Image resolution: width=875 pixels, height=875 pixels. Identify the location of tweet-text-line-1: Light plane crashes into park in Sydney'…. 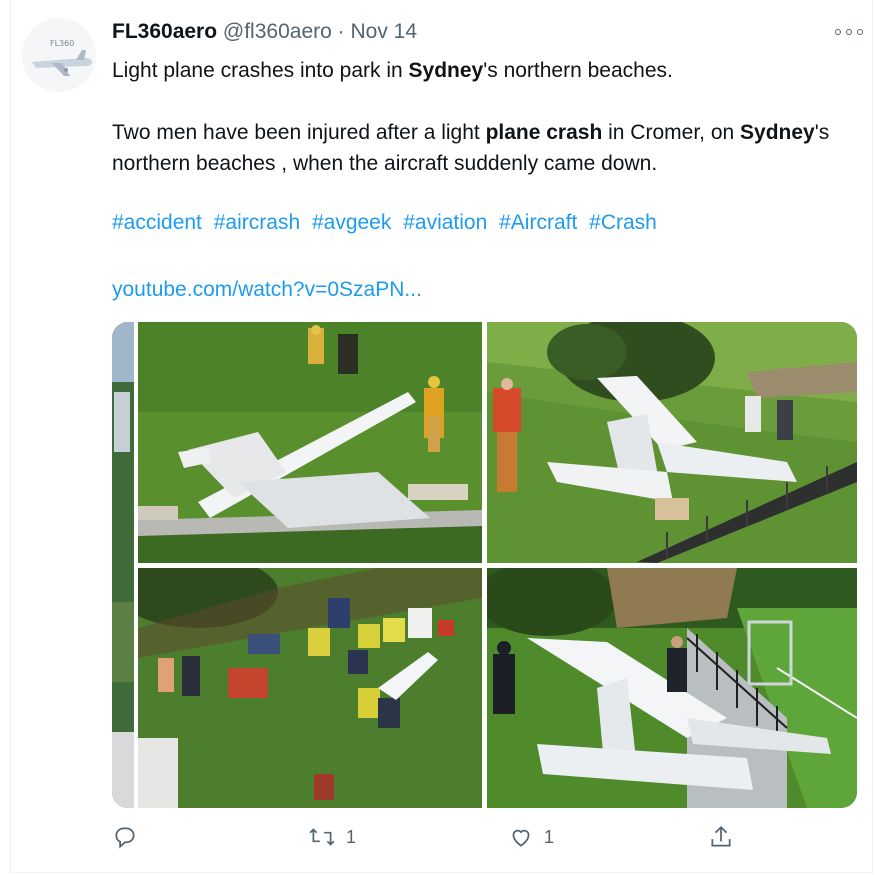
(392, 70).